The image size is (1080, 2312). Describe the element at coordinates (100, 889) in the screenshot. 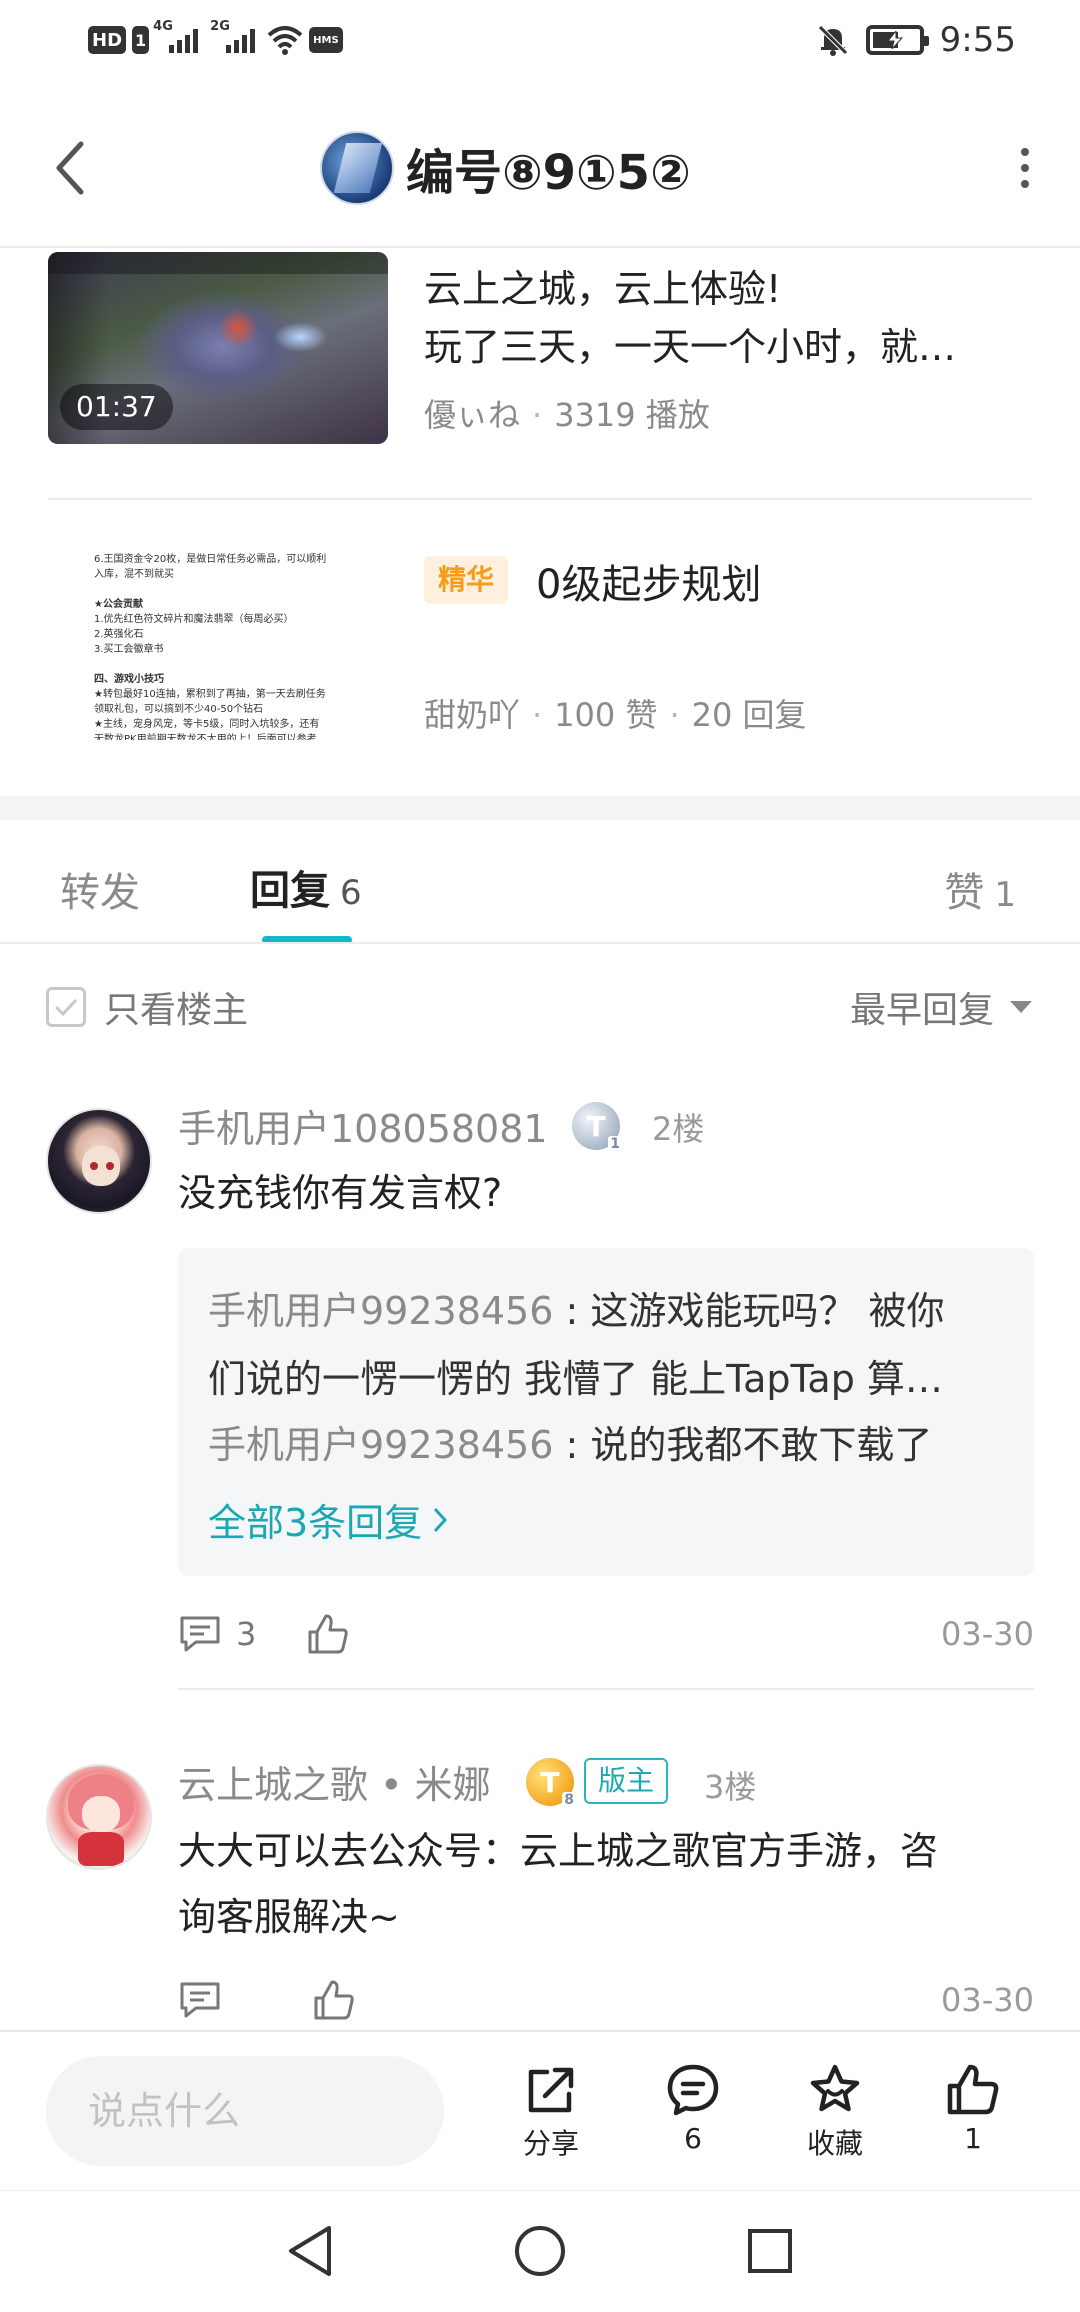

I see `tab-forward: 转发` at that location.